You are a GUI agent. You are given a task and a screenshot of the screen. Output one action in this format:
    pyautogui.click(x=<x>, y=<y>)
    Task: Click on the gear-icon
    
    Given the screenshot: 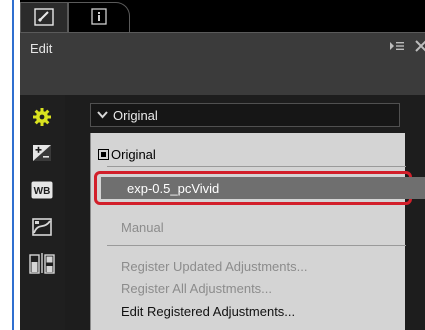 What is the action you would take?
    pyautogui.click(x=42, y=118)
    